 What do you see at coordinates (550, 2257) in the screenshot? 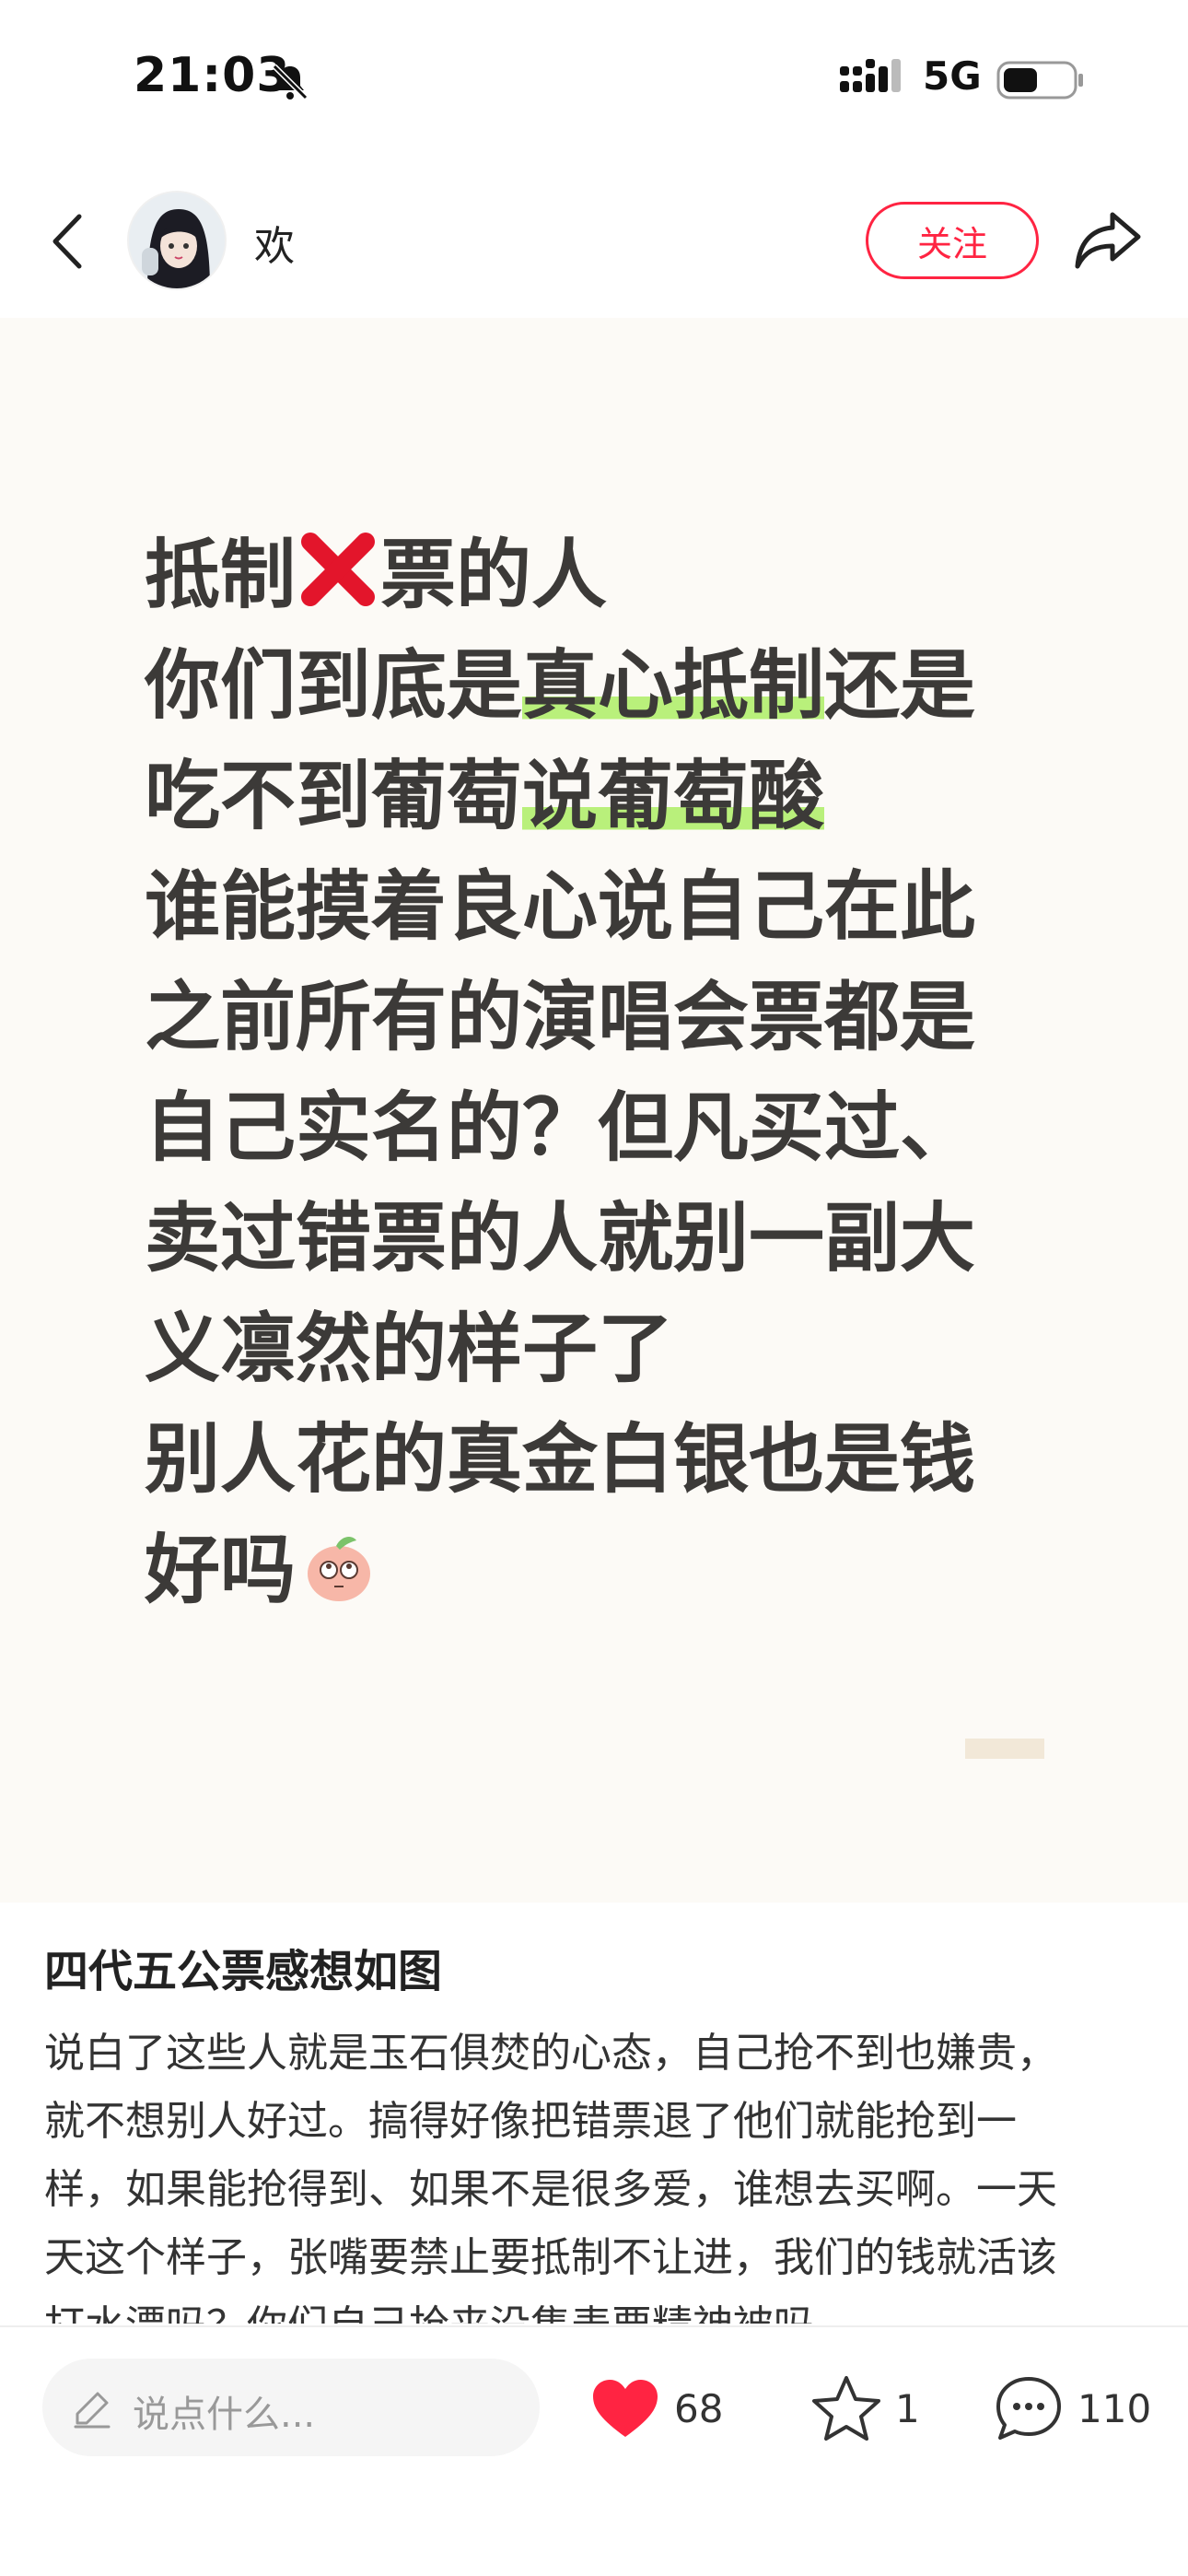
I see `body-line: 天这个样子，张嘴要禁止要抵制不让进，我们的钱就活该` at bounding box center [550, 2257].